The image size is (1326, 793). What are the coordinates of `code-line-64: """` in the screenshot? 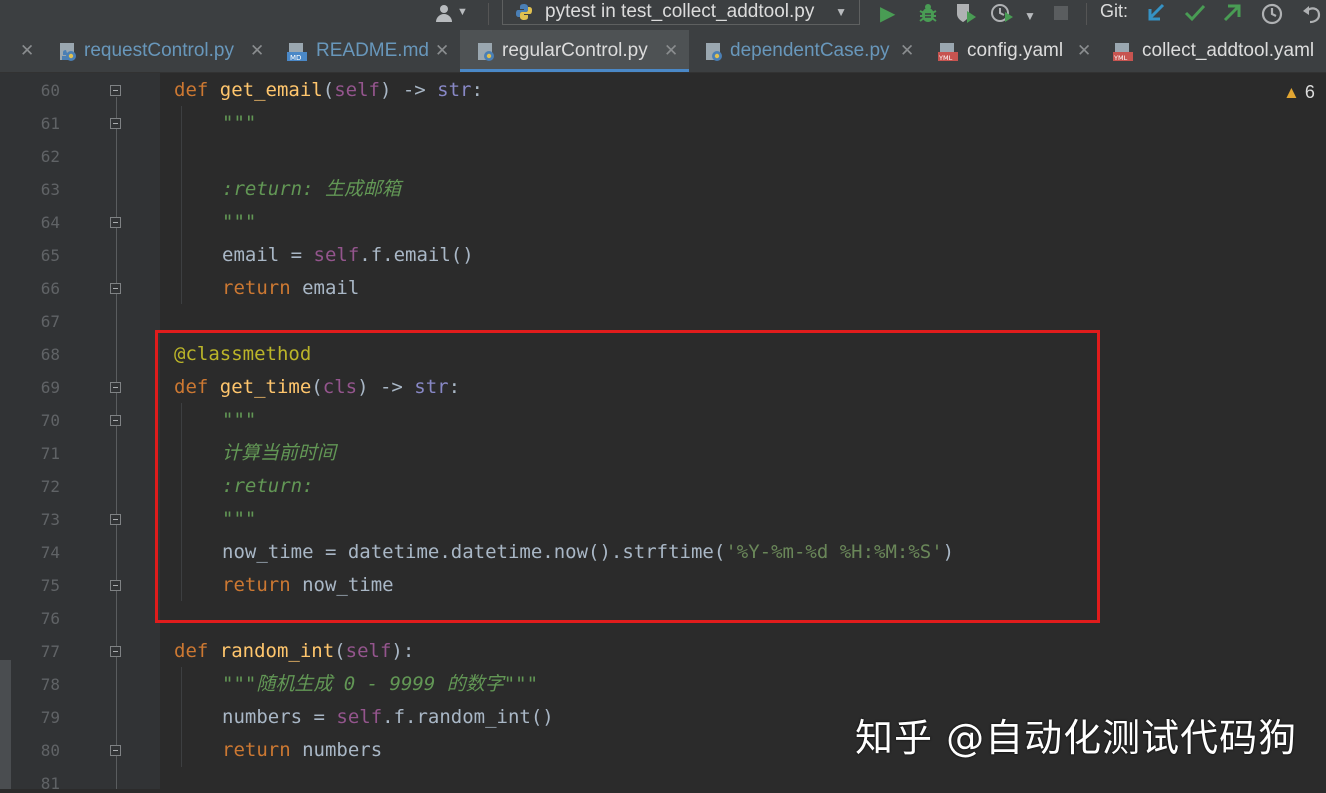 It's located at (239, 222).